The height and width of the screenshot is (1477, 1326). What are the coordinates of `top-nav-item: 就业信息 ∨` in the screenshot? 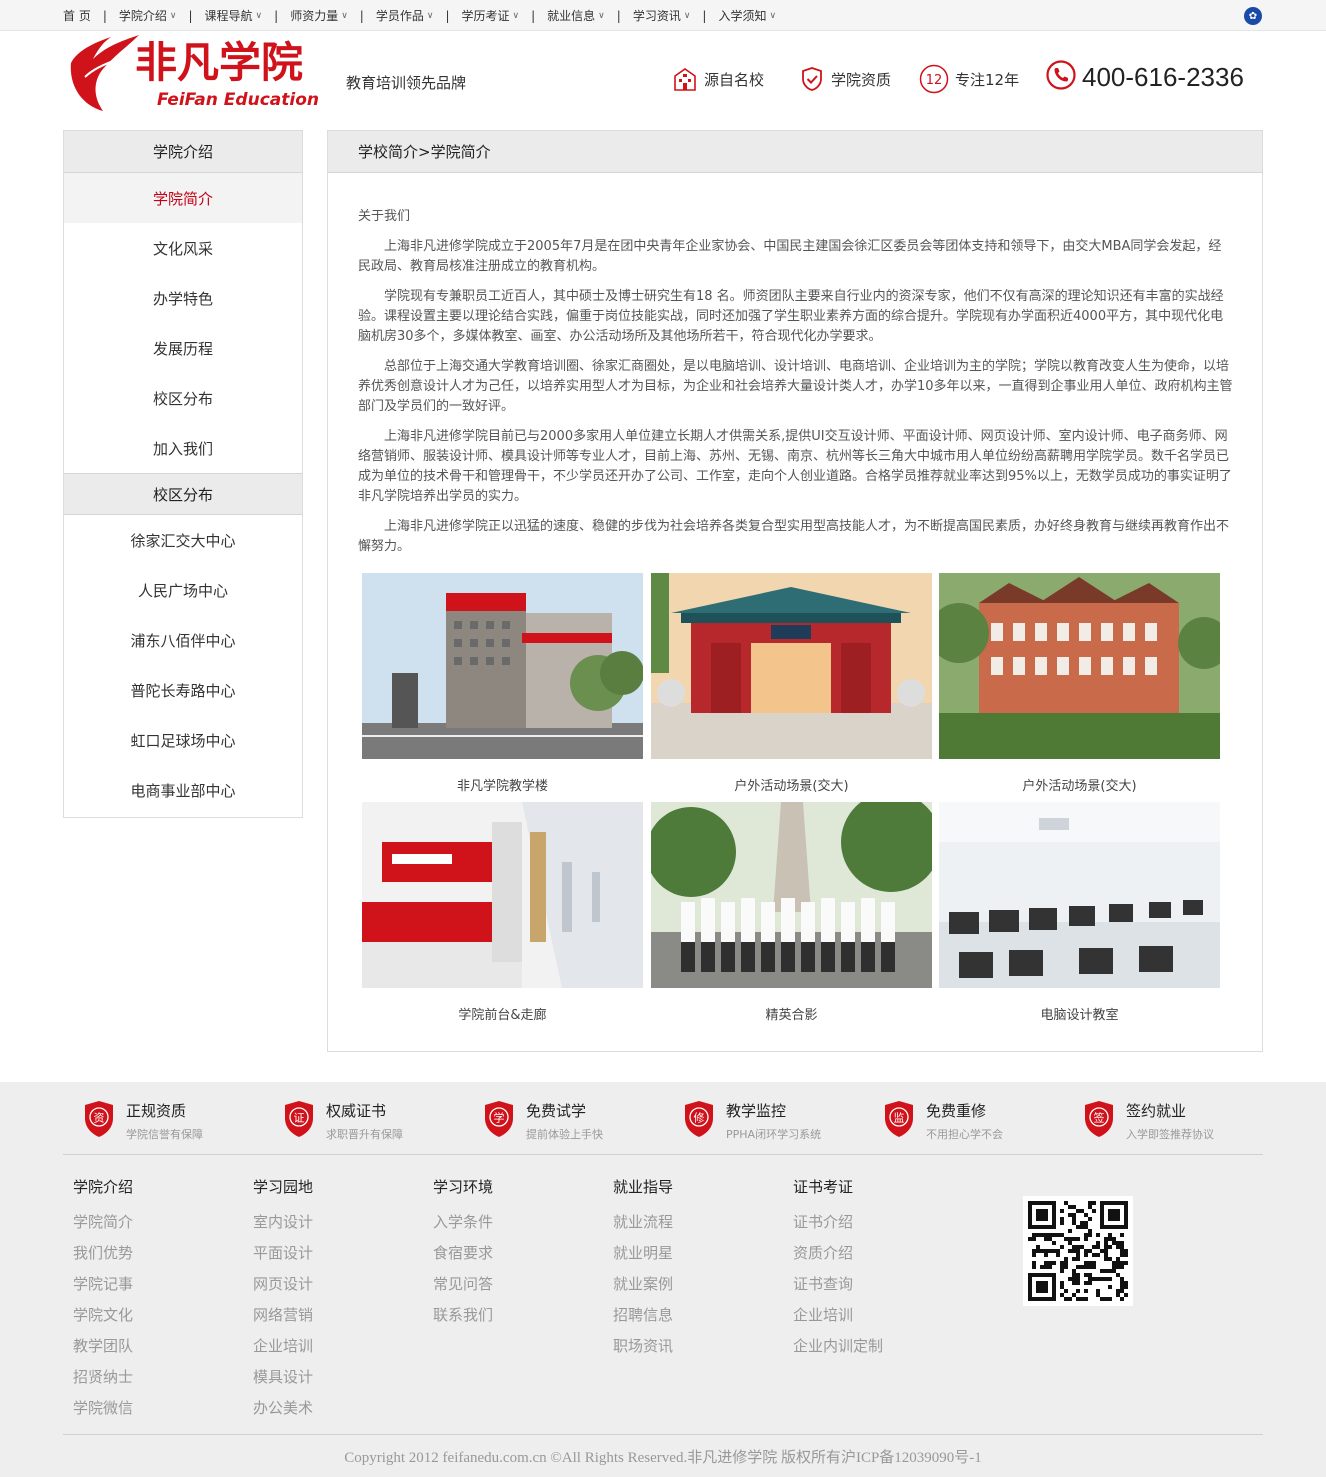 It's located at (576, 15).